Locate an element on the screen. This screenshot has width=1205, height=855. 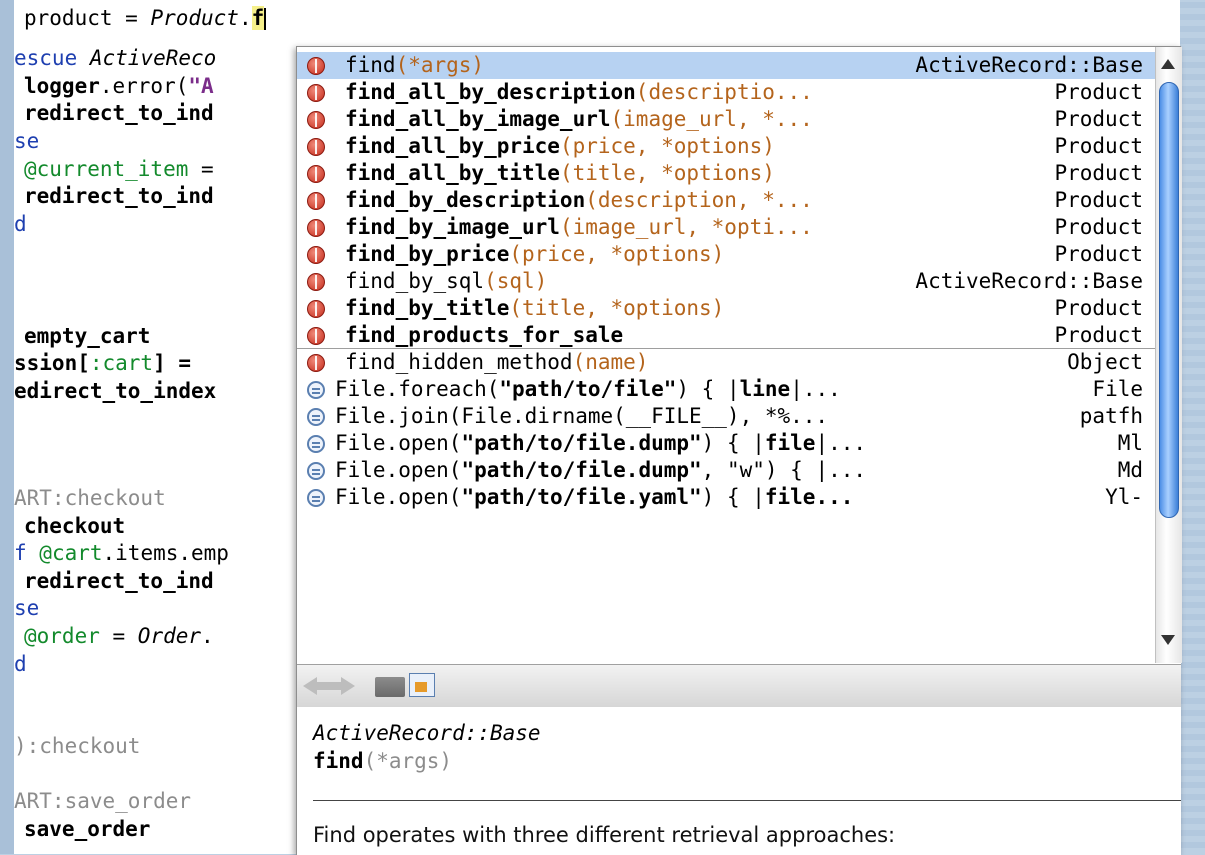
code-line: ART:save_order is located at coordinates (102, 801).